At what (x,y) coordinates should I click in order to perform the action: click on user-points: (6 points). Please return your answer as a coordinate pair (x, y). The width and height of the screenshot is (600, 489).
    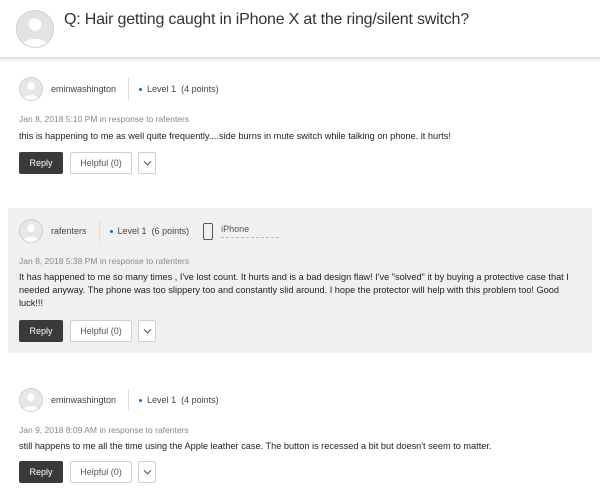
    Looking at the image, I should click on (170, 231).